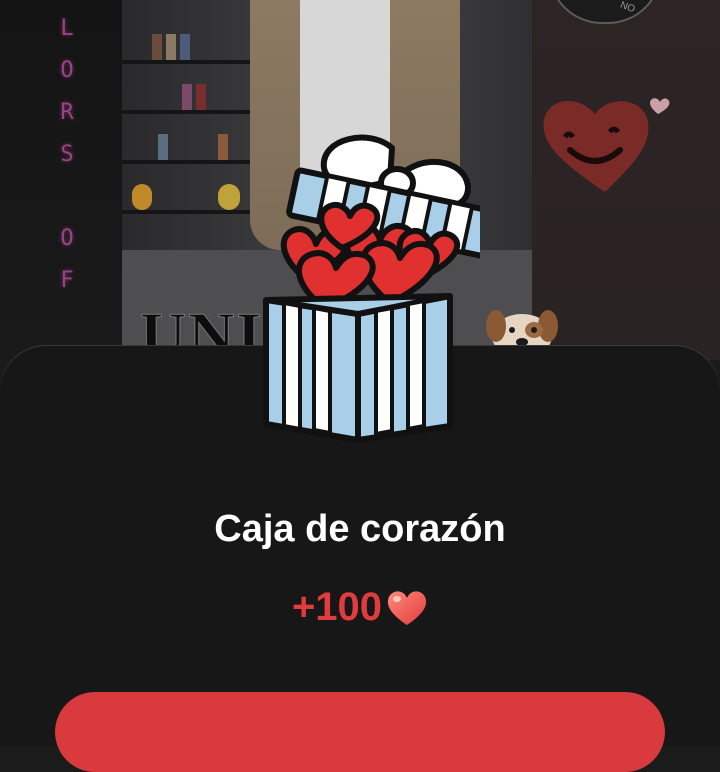 This screenshot has width=720, height=772. What do you see at coordinates (67, 154) in the screenshot?
I see `vertical-text-char: S` at bounding box center [67, 154].